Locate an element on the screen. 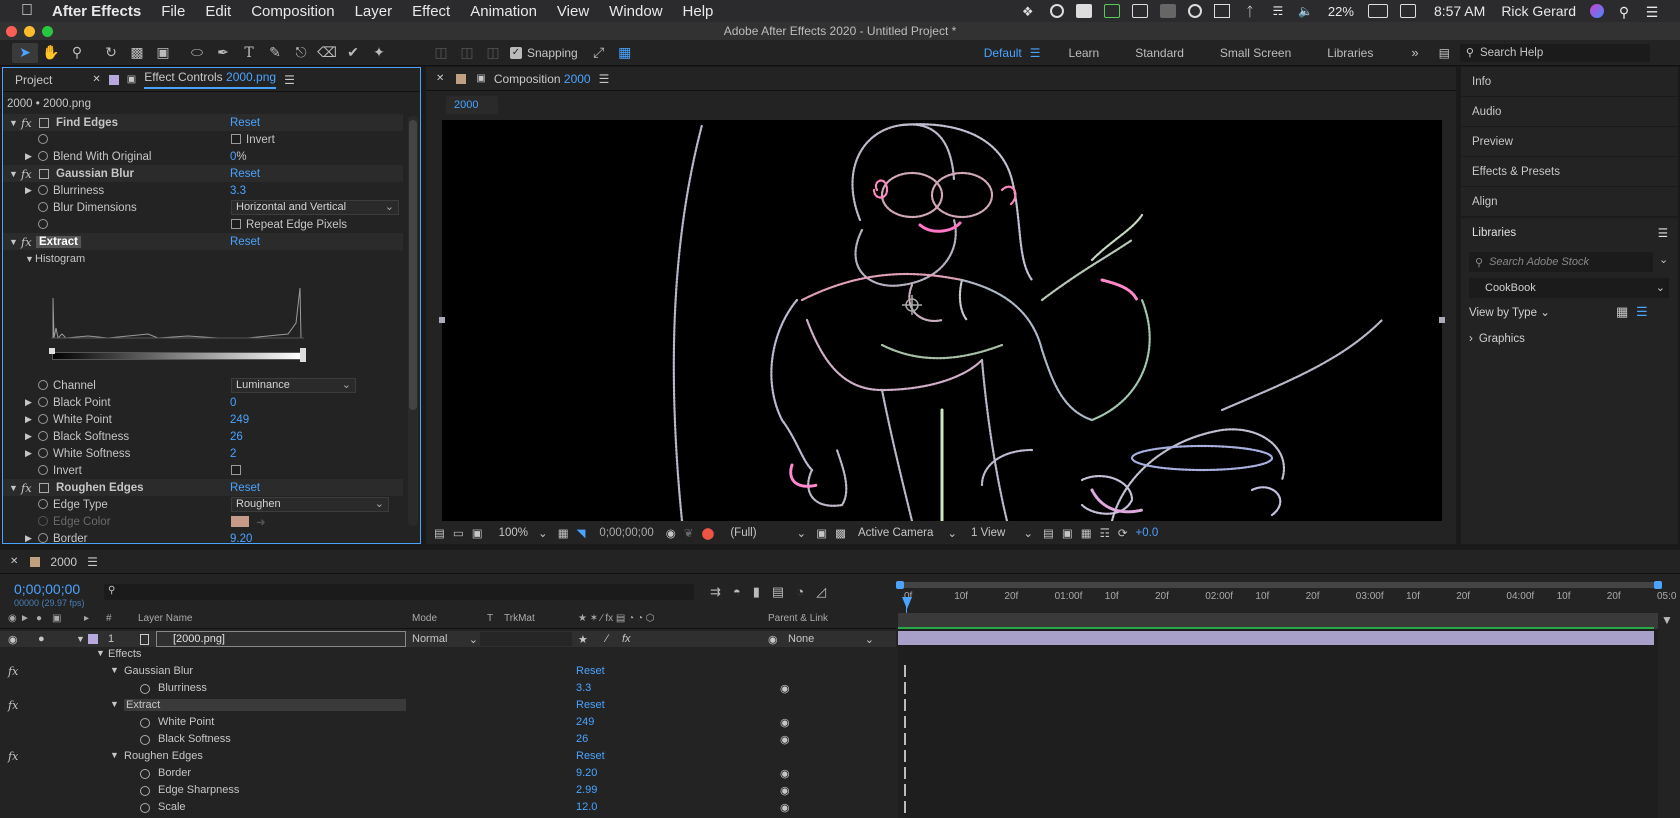  time-machine-icon is located at coordinates (1194, 11).